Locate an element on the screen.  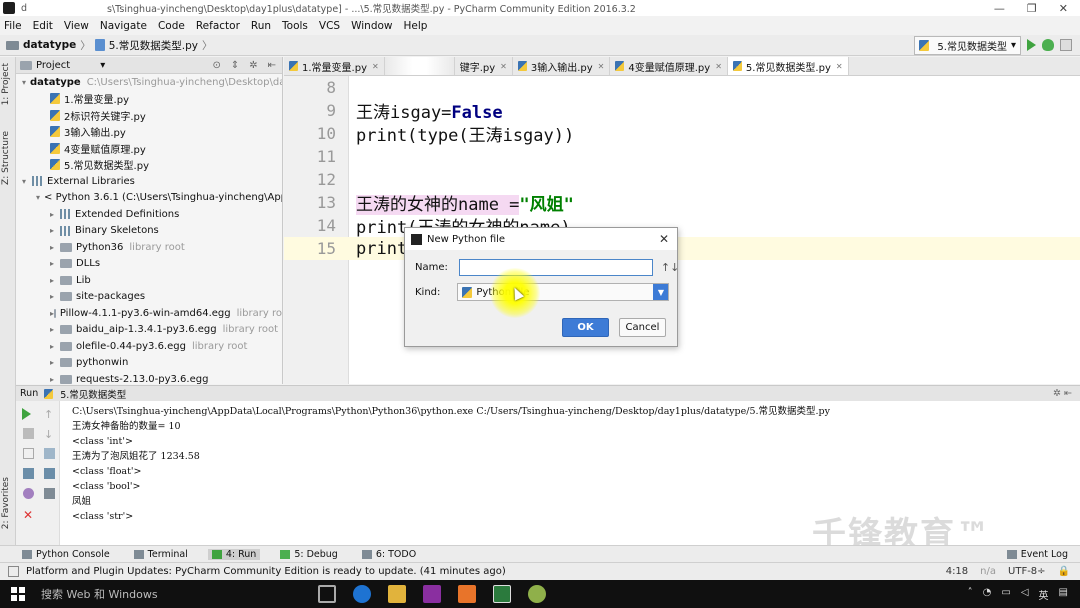
sort-arrows-icon: ↑↓ is located at coordinates (670, 267).